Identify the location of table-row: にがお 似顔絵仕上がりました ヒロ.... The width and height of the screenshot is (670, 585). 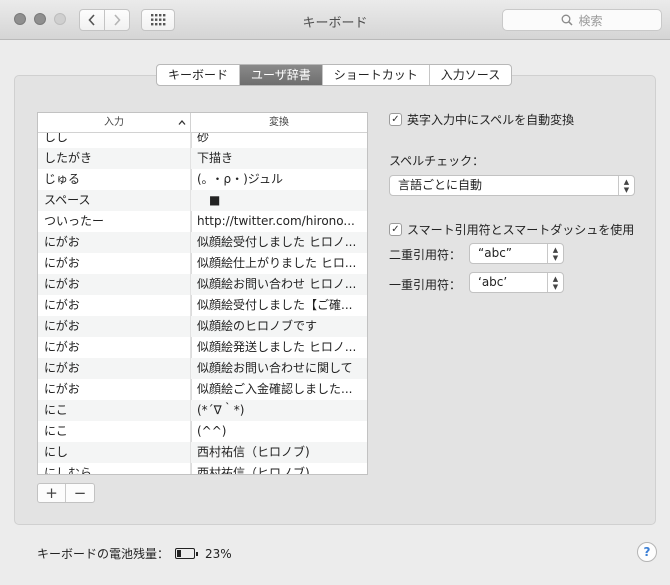
(202, 263).